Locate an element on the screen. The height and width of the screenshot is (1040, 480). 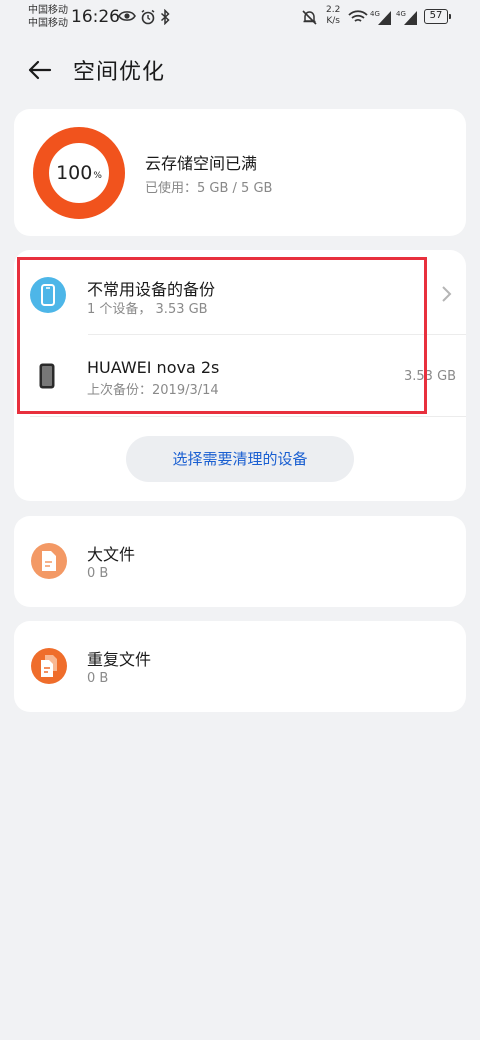
wifi-icon is located at coordinates (358, 16).